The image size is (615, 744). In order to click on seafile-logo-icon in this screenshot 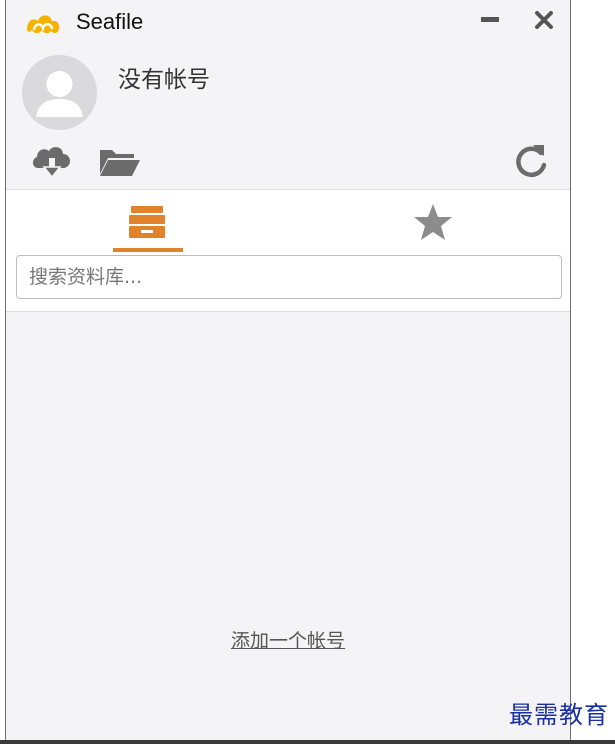, I will do `click(43, 24)`.